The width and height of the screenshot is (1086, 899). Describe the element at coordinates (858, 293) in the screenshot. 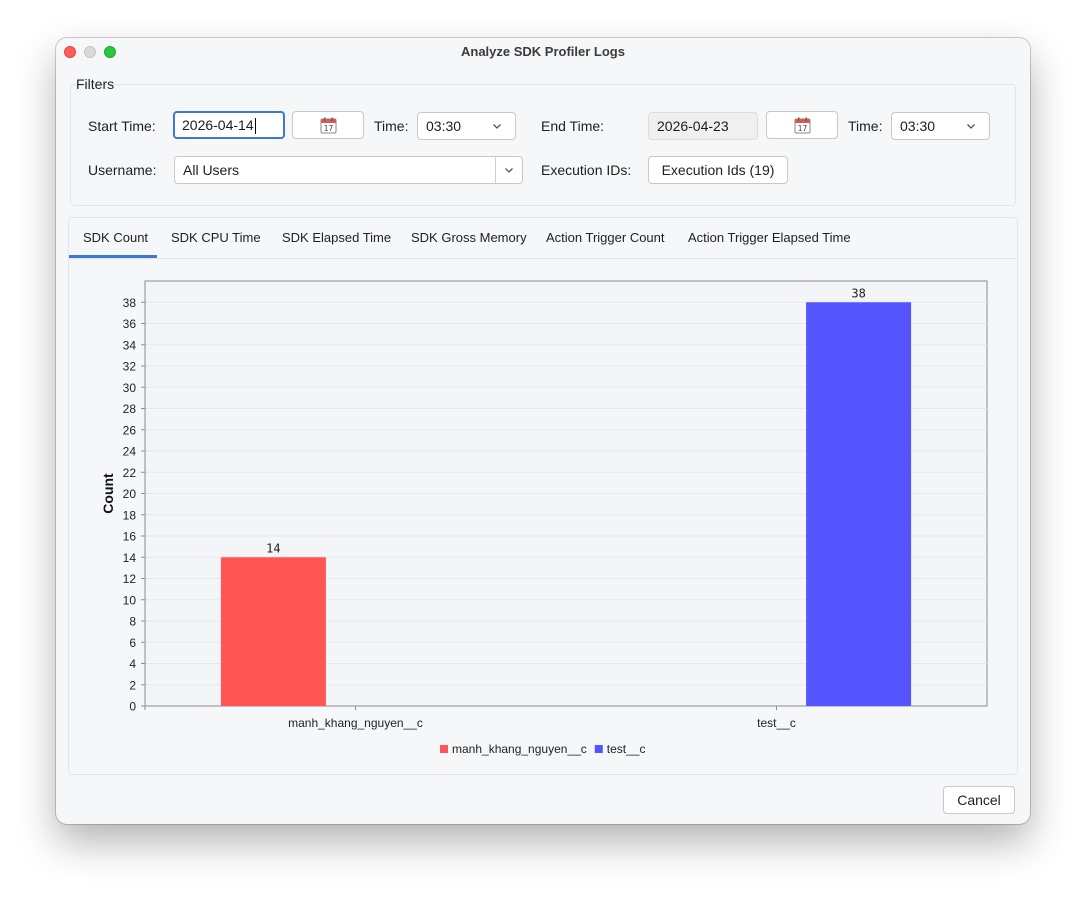

I see `data-label: 38` at that location.